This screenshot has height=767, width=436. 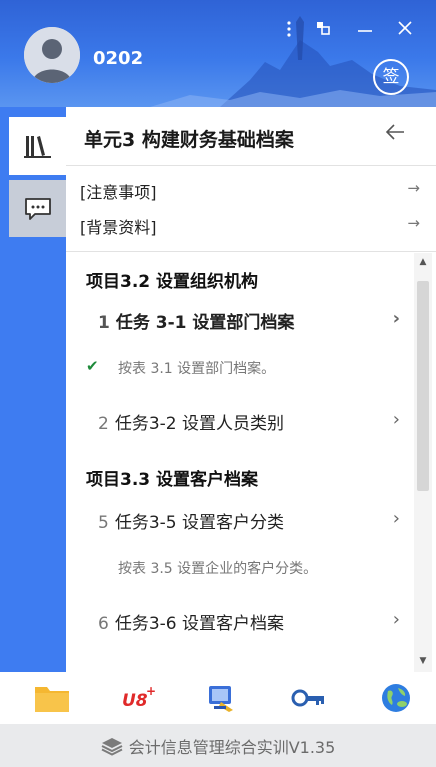 I want to click on folder-icon, so click(x=52, y=699).